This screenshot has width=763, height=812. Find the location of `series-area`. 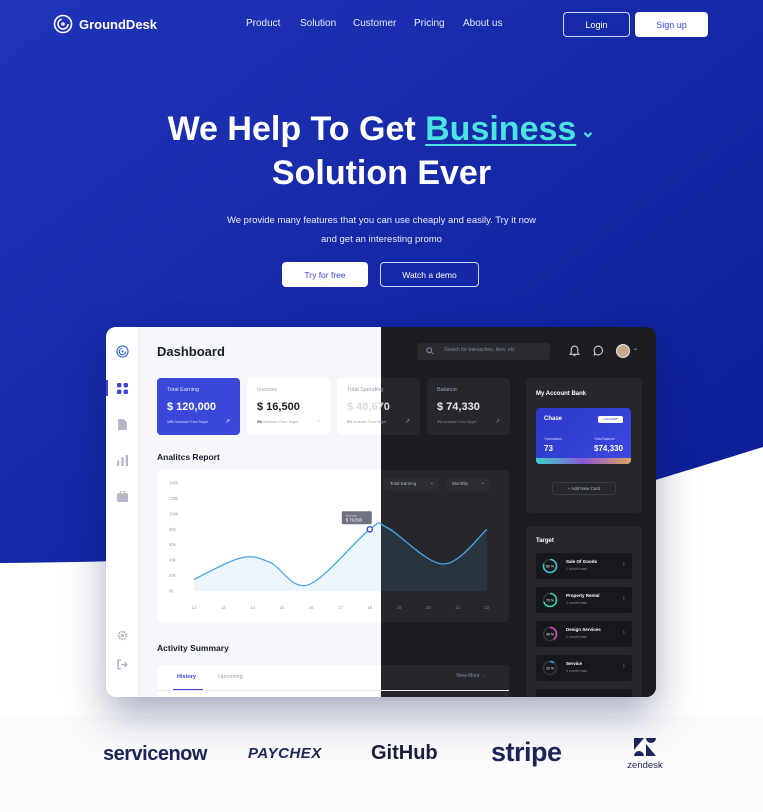

series-area is located at coordinates (340, 556).